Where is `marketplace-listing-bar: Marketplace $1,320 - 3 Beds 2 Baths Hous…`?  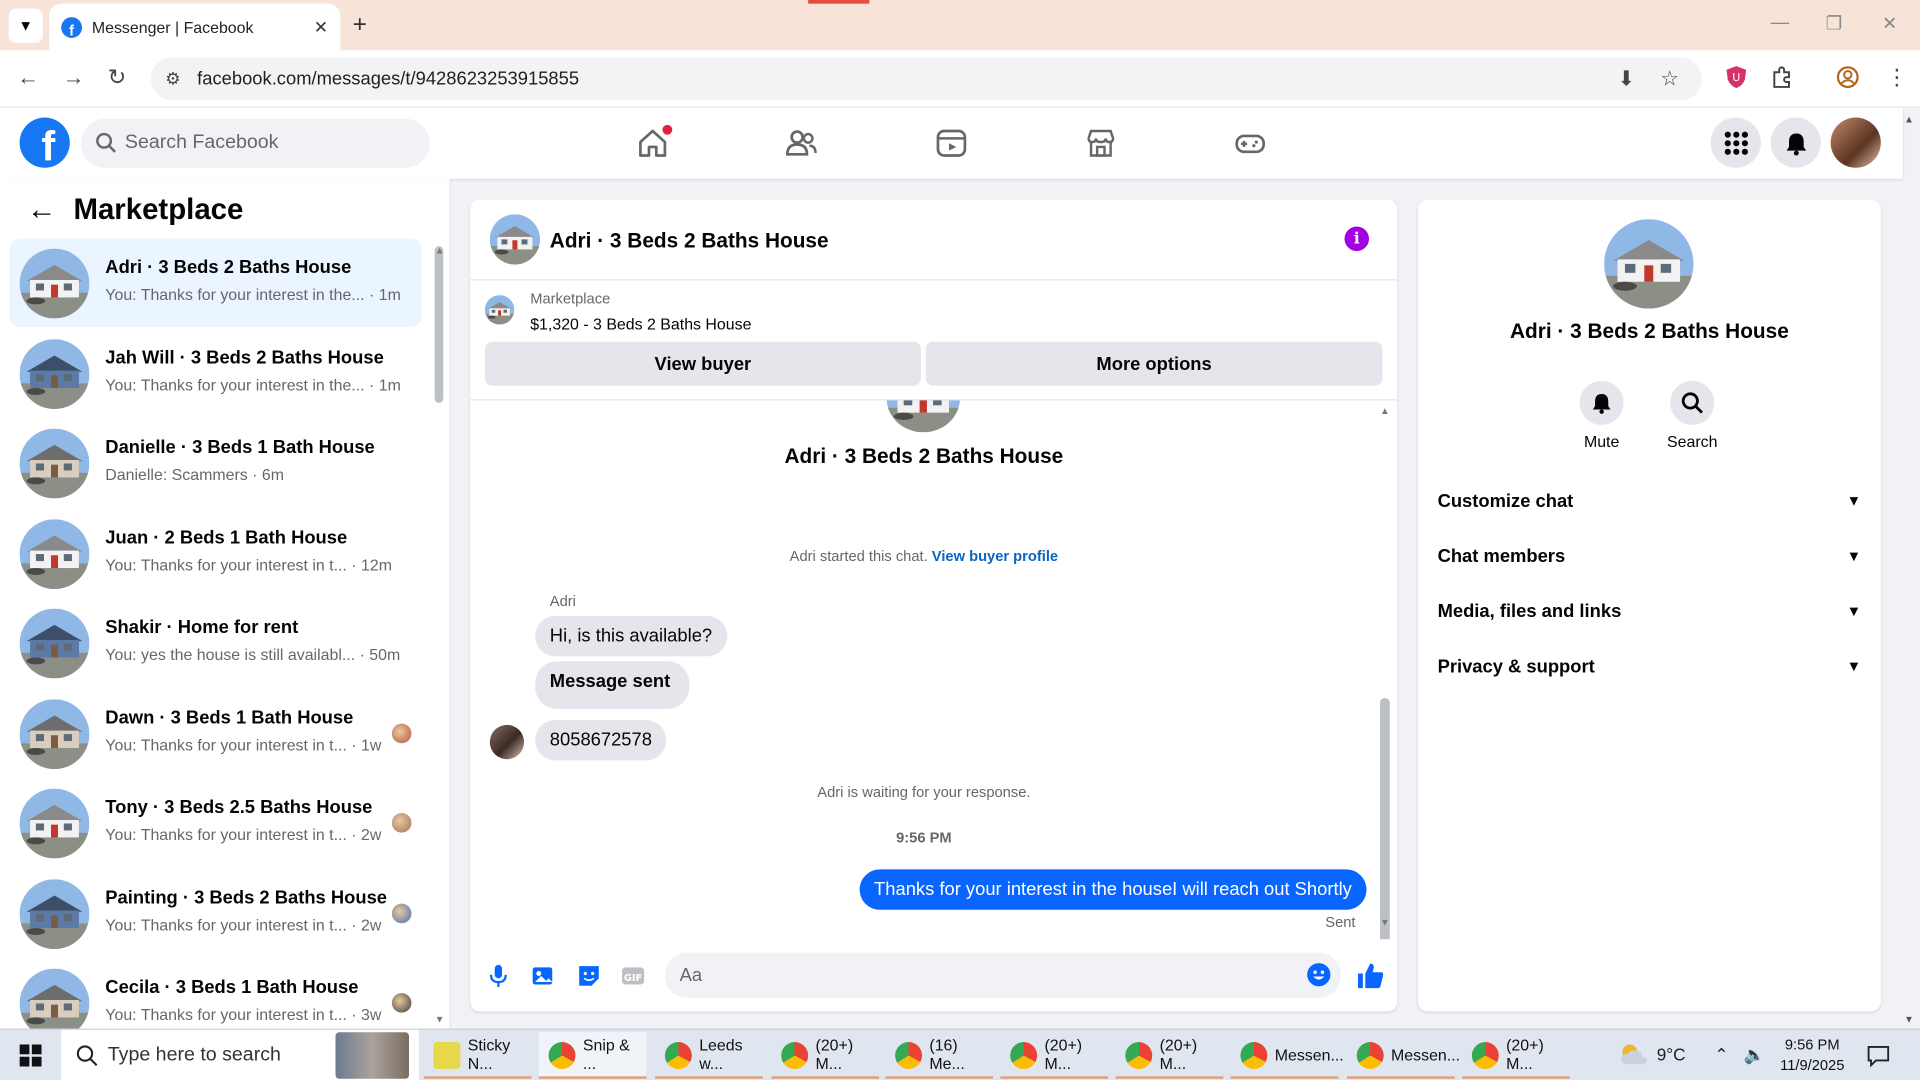
marketplace-listing-bar: Marketplace $1,320 - 3 Beds 2 Baths Hous… is located at coordinates (934, 340).